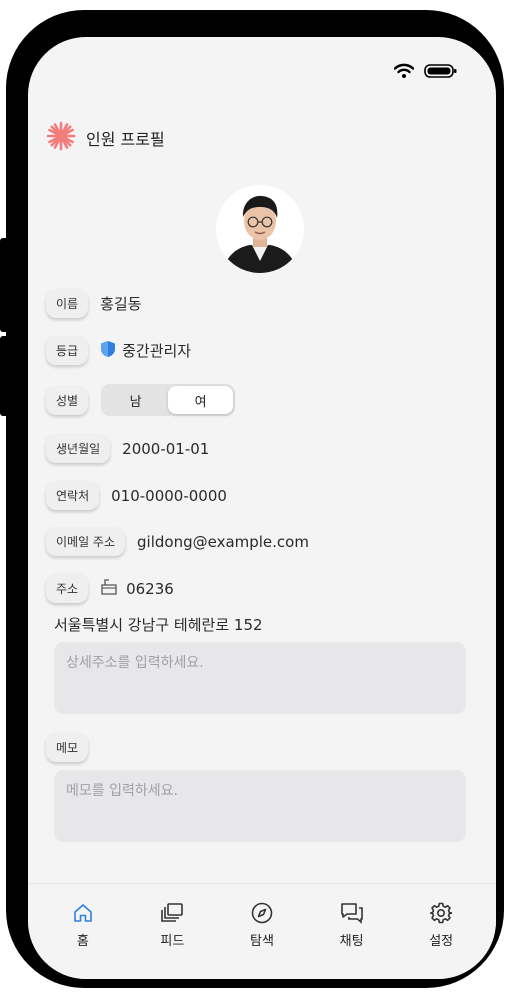 The image size is (512, 1000). I want to click on address-detail-input, so click(260, 678).